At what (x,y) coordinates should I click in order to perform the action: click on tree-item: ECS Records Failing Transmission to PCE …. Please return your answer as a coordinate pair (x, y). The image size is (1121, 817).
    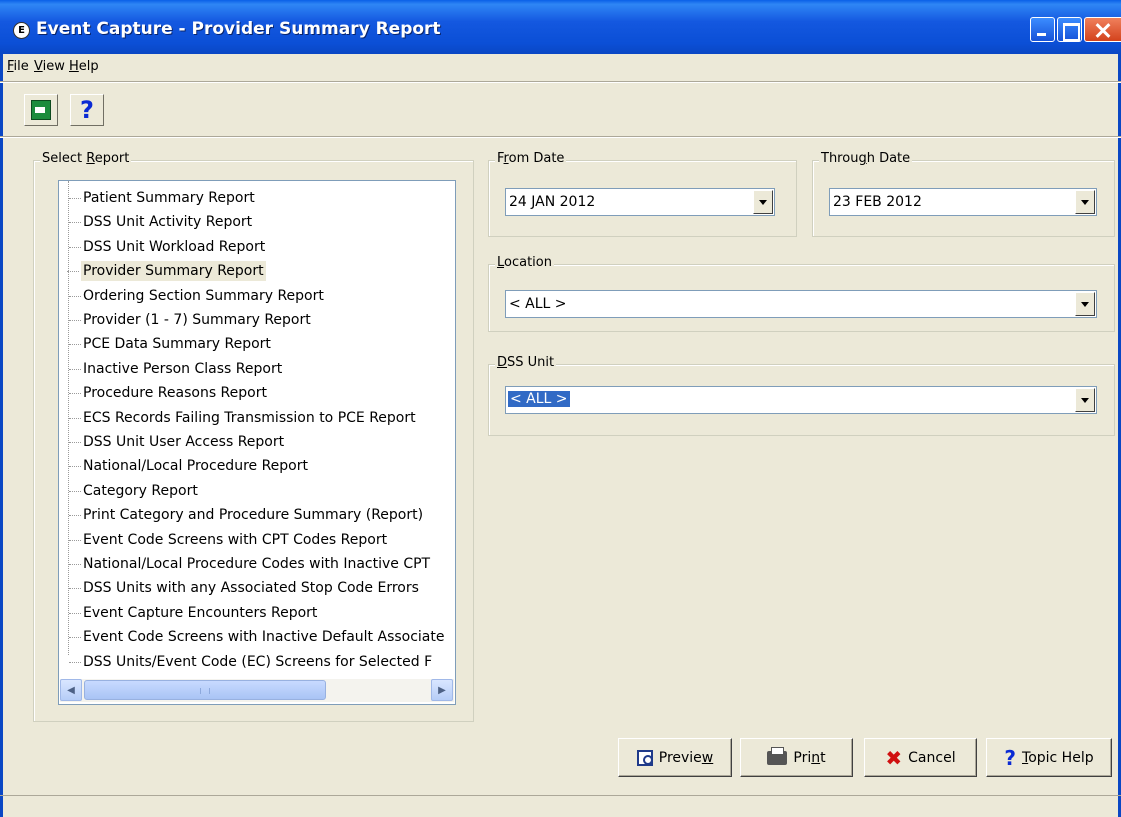
    Looking at the image, I should click on (242, 418).